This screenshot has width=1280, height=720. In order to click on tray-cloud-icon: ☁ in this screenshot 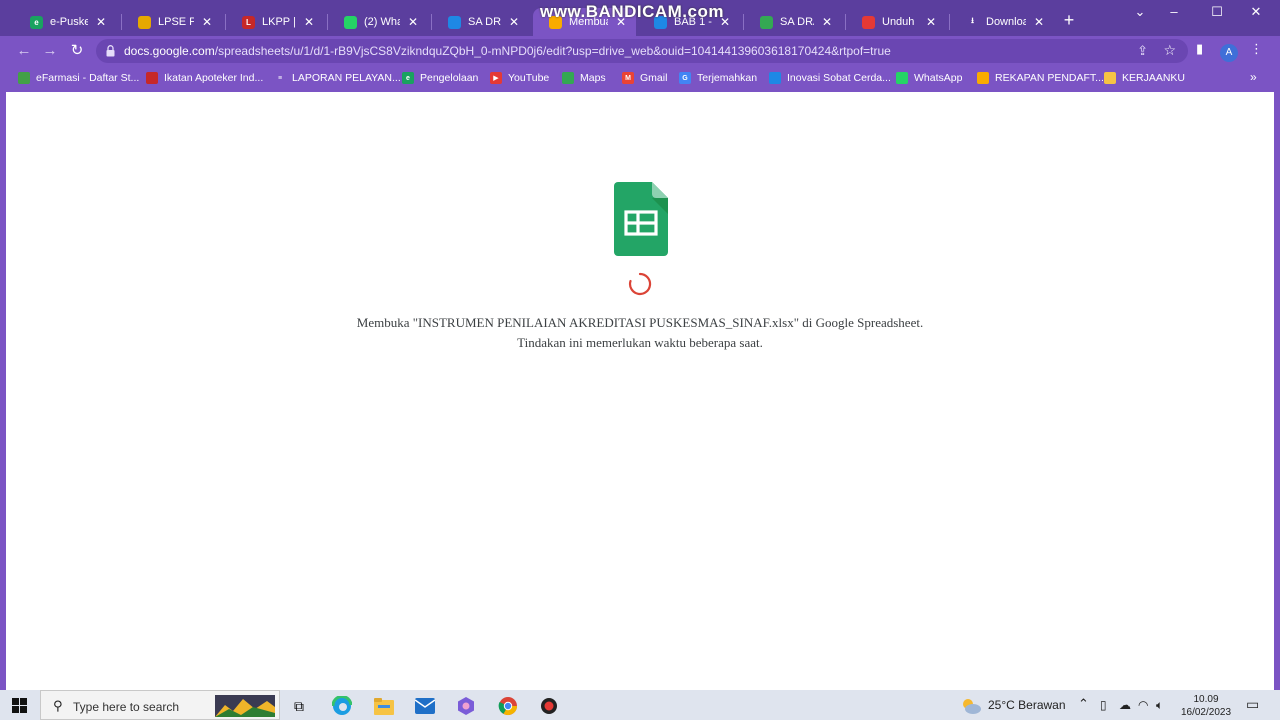, I will do `click(1125, 705)`.